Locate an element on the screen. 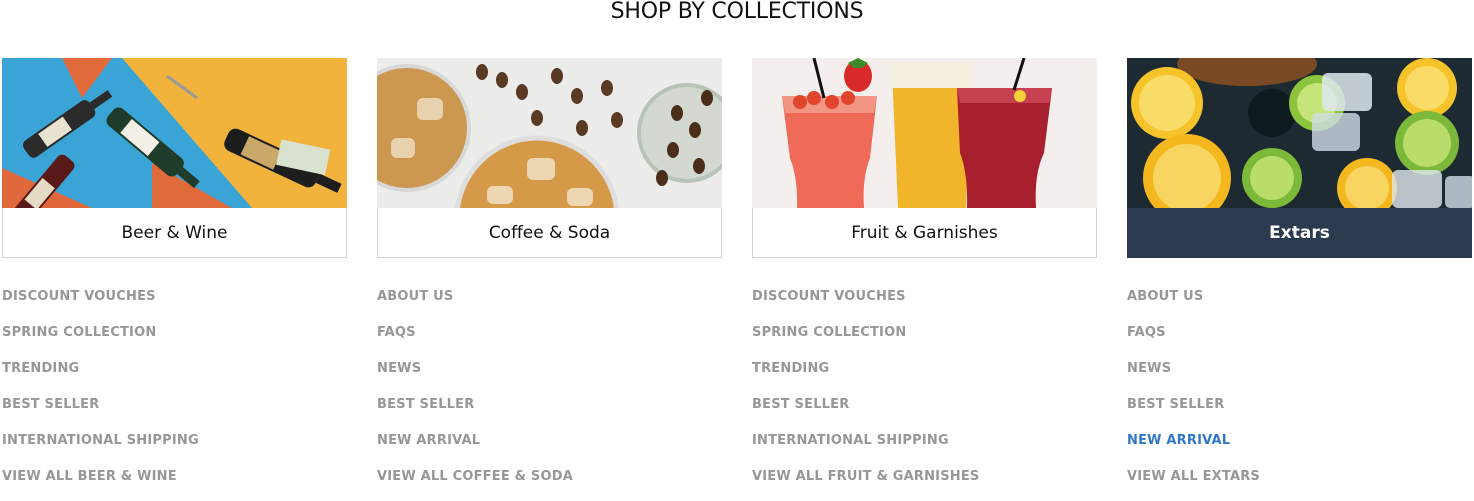 This screenshot has width=1474, height=501. list-item: VIEW ALL EXTARS is located at coordinates (1299, 483).